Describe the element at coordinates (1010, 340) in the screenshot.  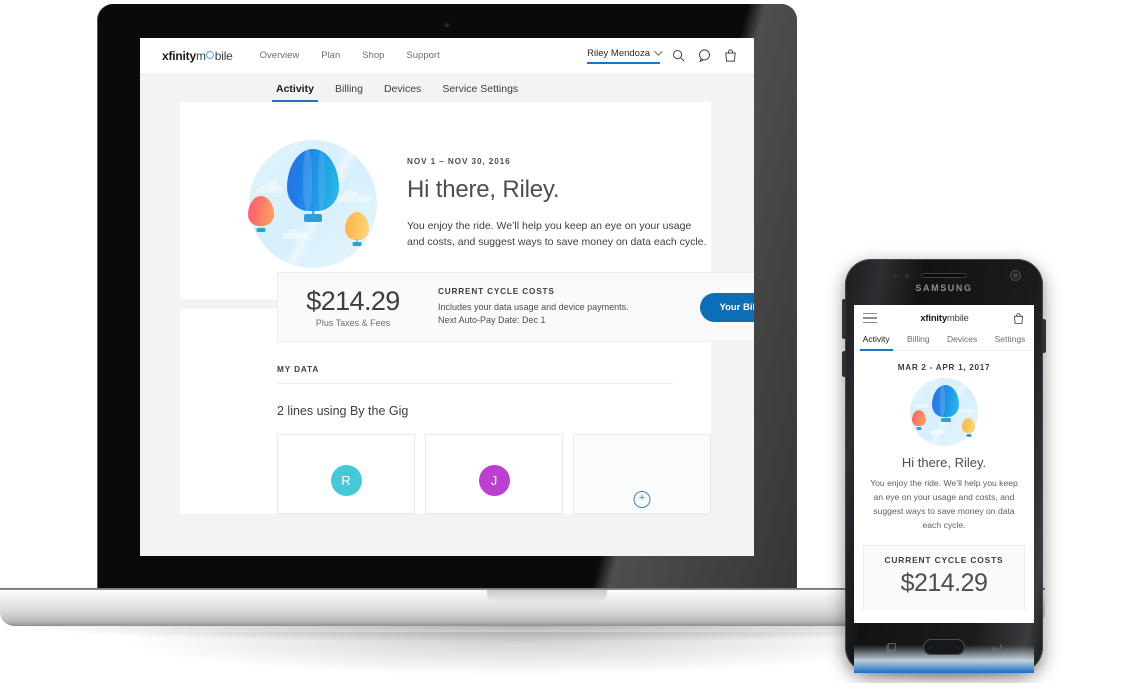
I see `tab-settings: Settings` at that location.